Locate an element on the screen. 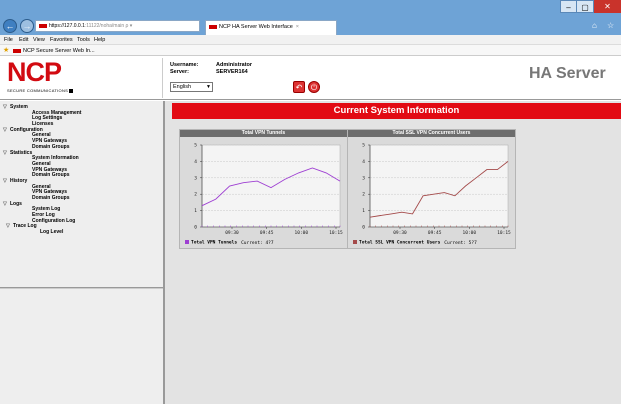  legend-current: Current: 5?7 is located at coordinates (460, 243).